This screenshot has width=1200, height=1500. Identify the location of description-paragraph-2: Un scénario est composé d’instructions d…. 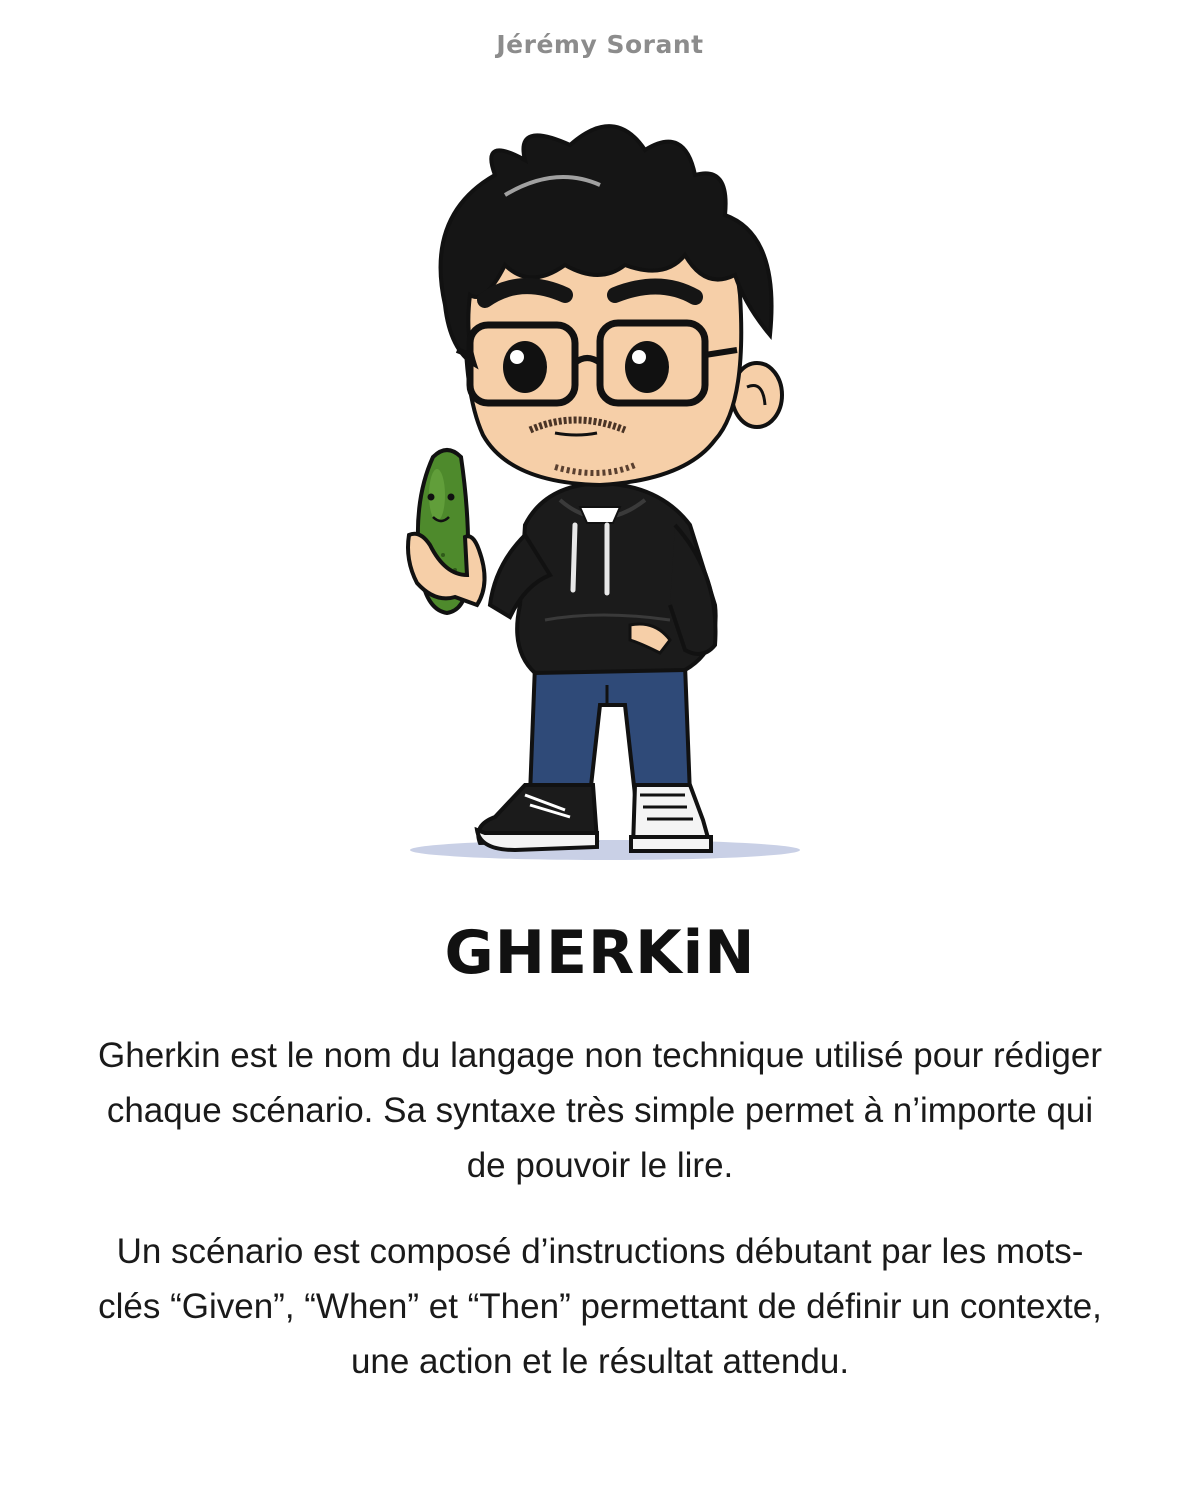
(600, 1306).